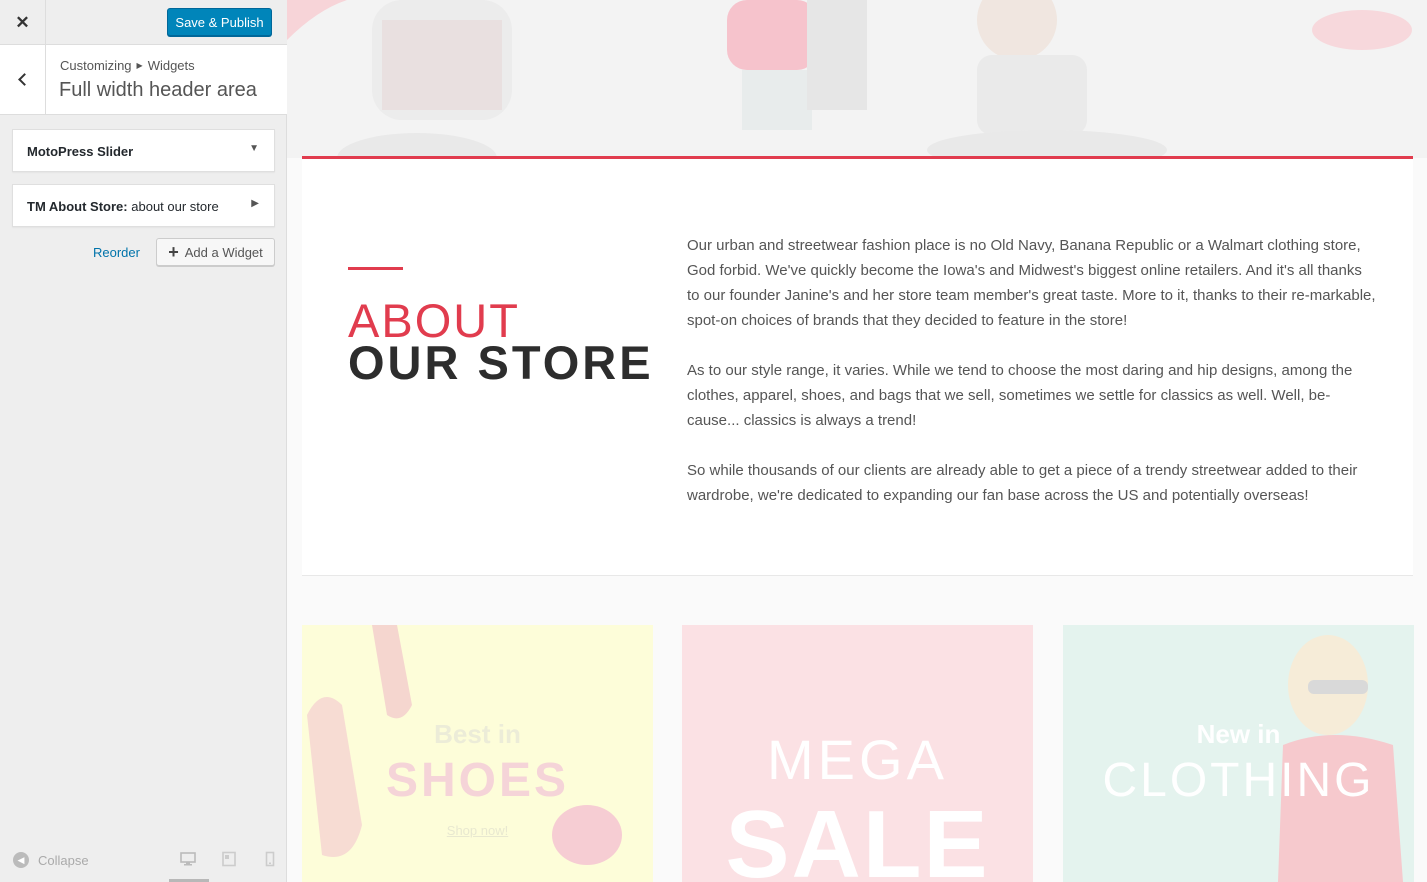 This screenshot has width=1427, height=882. Describe the element at coordinates (857, 759) in the screenshot. I see `promo-kicker: MEGA` at that location.